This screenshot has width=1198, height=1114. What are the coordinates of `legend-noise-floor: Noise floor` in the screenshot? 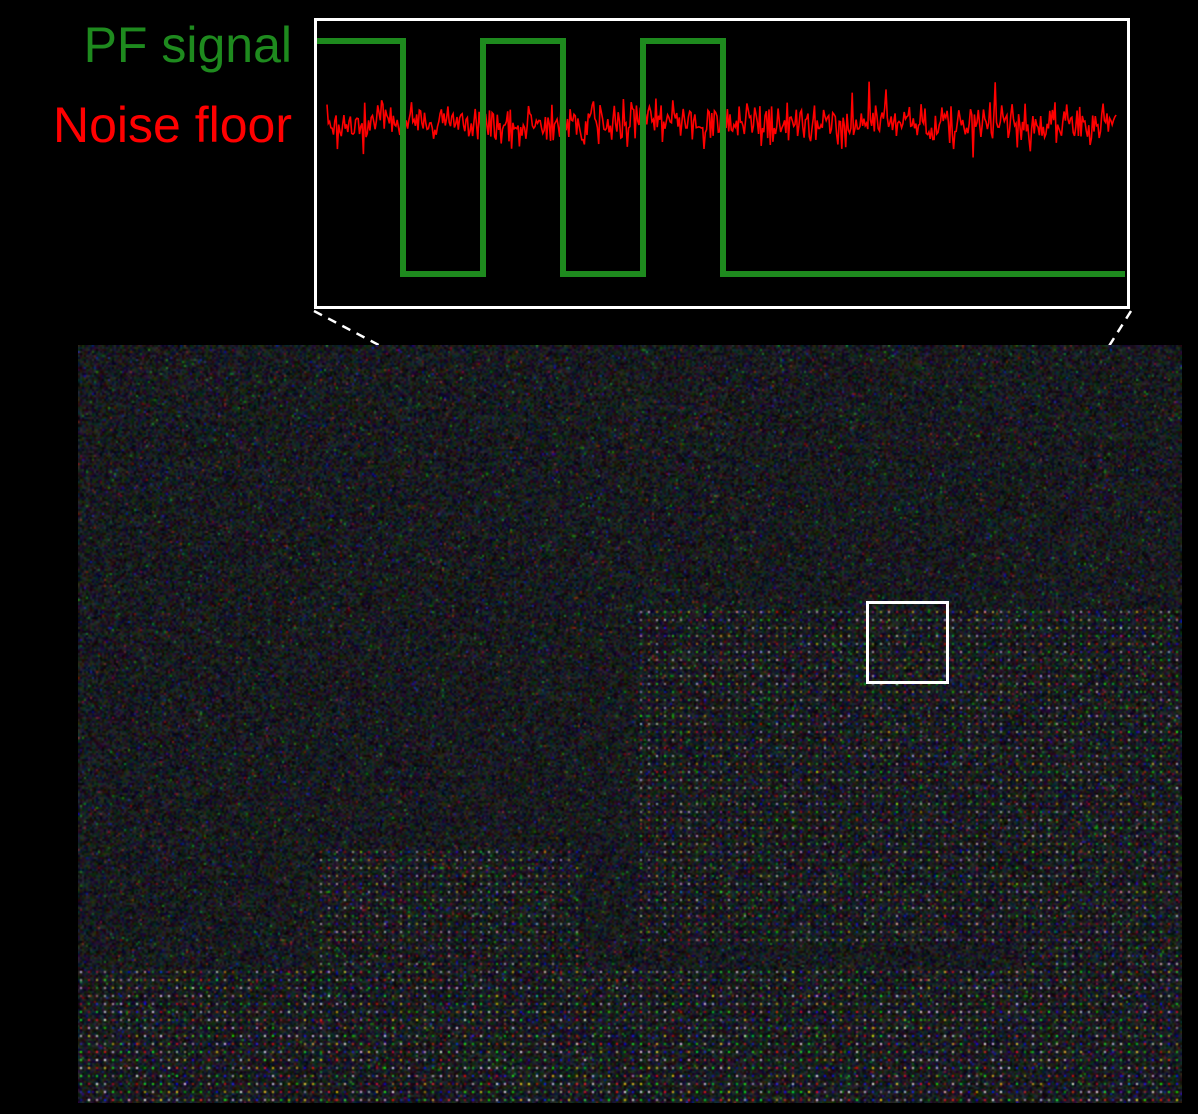 It's located at (172, 125).